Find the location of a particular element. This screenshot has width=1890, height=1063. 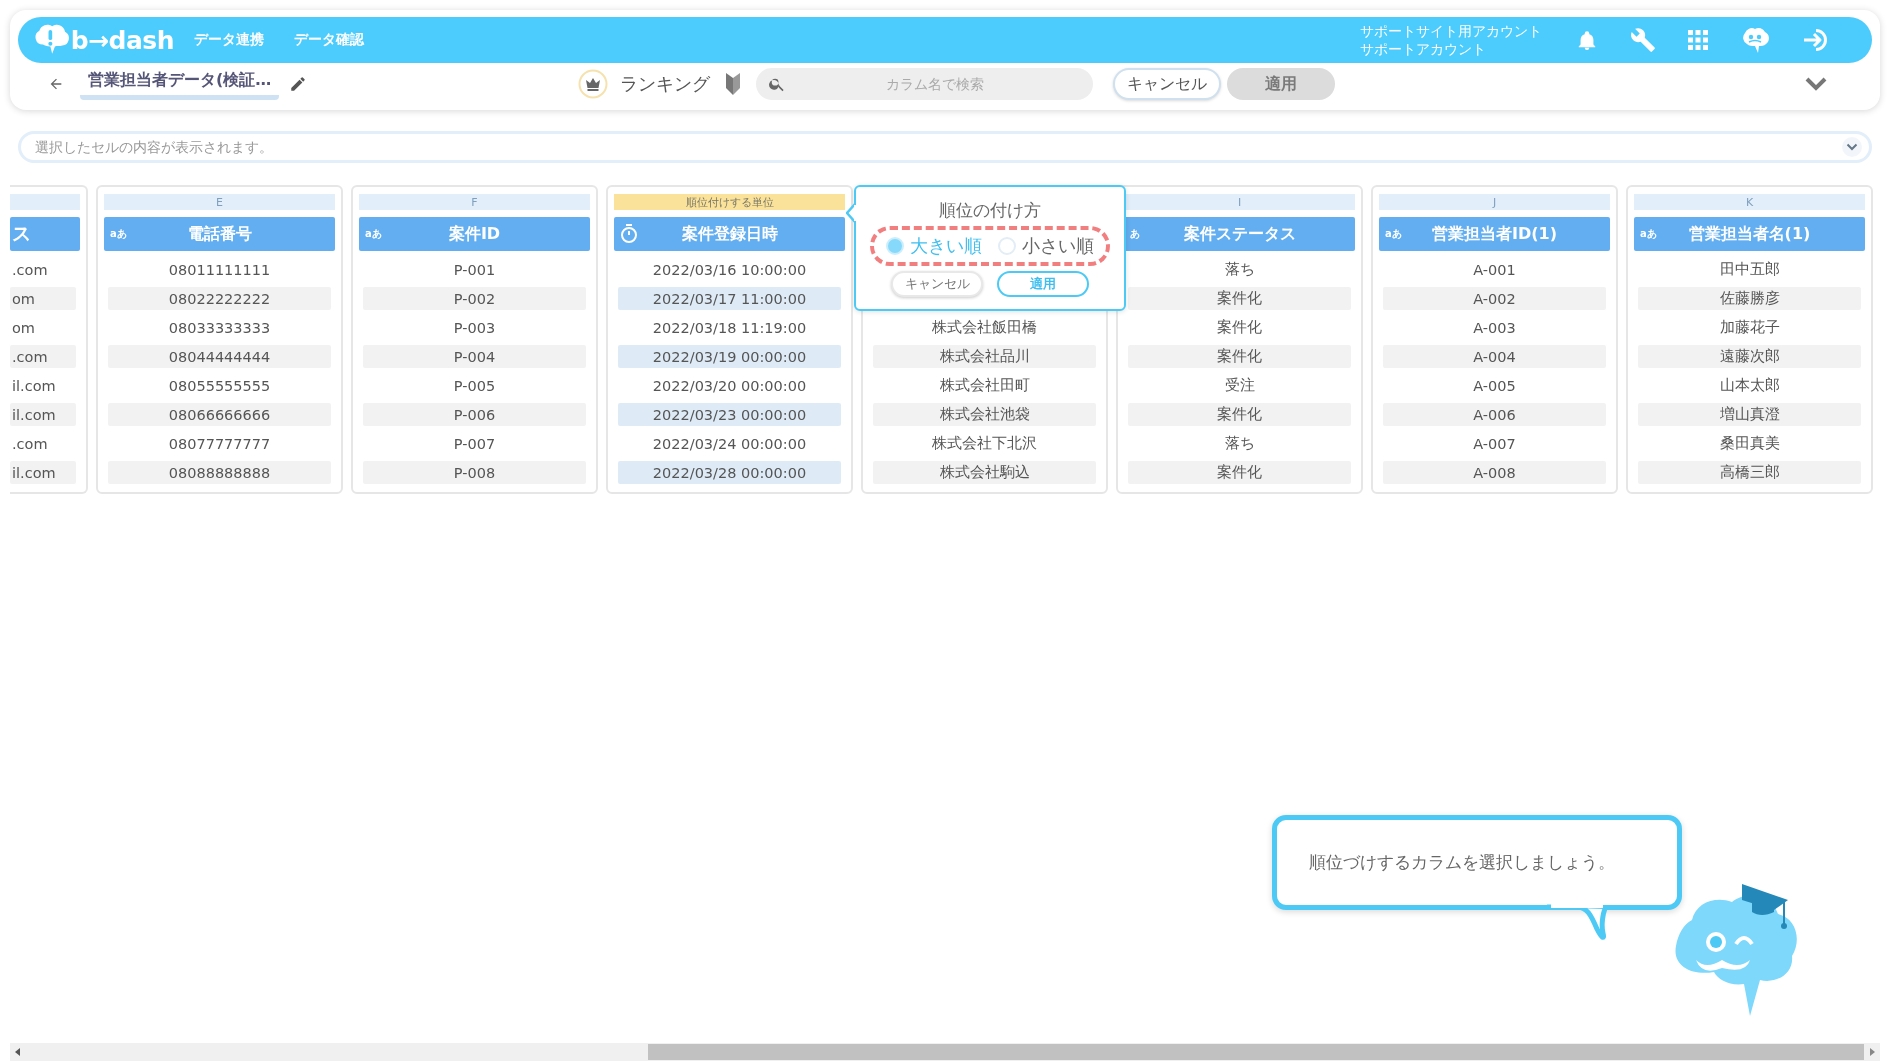

column-header: aあ 営業担当者名(1) is located at coordinates (1749, 234).